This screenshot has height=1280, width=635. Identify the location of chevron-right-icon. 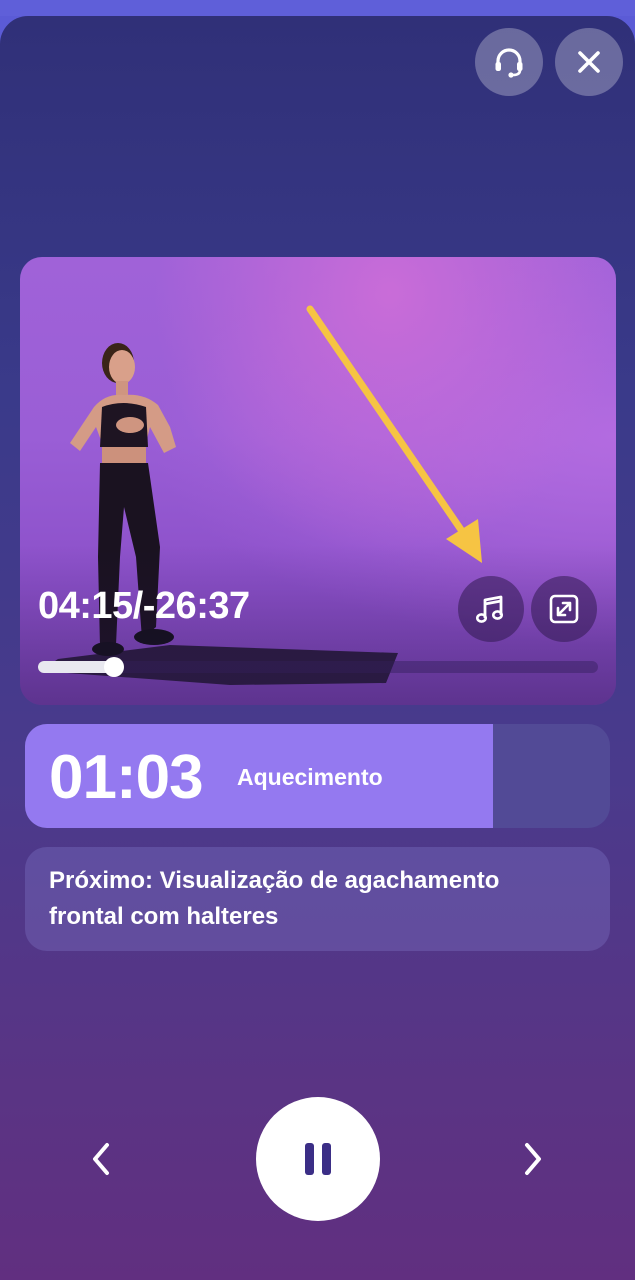
(533, 1159).